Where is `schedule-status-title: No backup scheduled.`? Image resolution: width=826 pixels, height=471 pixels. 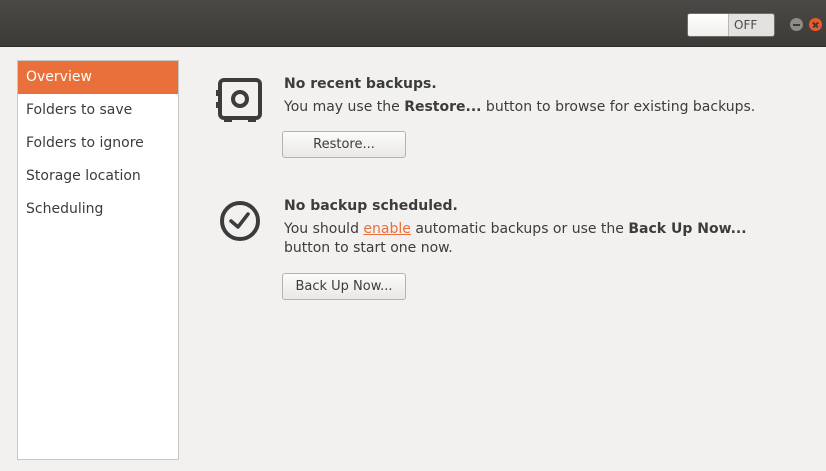
schedule-status-title: No backup scheduled. is located at coordinates (371, 206).